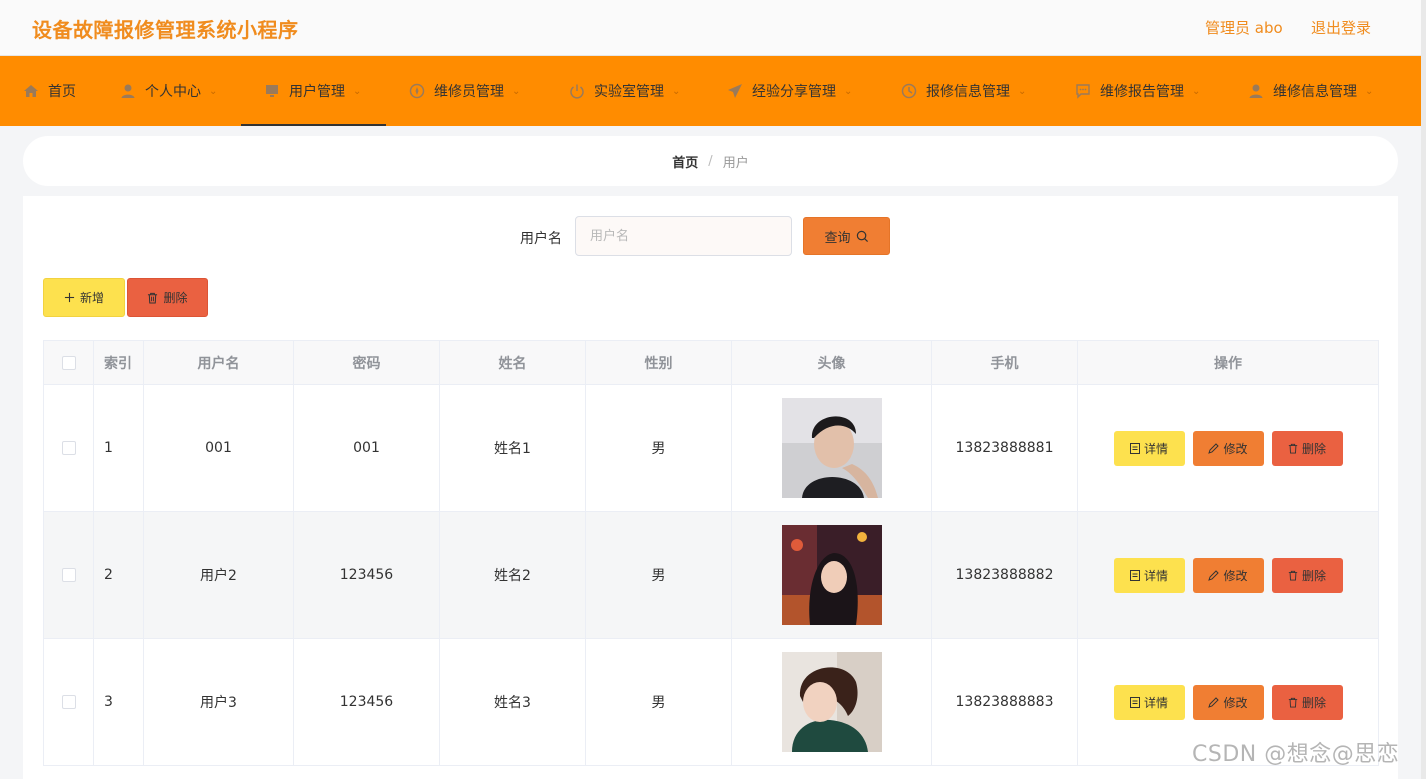 Image resolution: width=1426 pixels, height=779 pixels. Describe the element at coordinates (128, 91) in the screenshot. I see `person-icon` at that location.